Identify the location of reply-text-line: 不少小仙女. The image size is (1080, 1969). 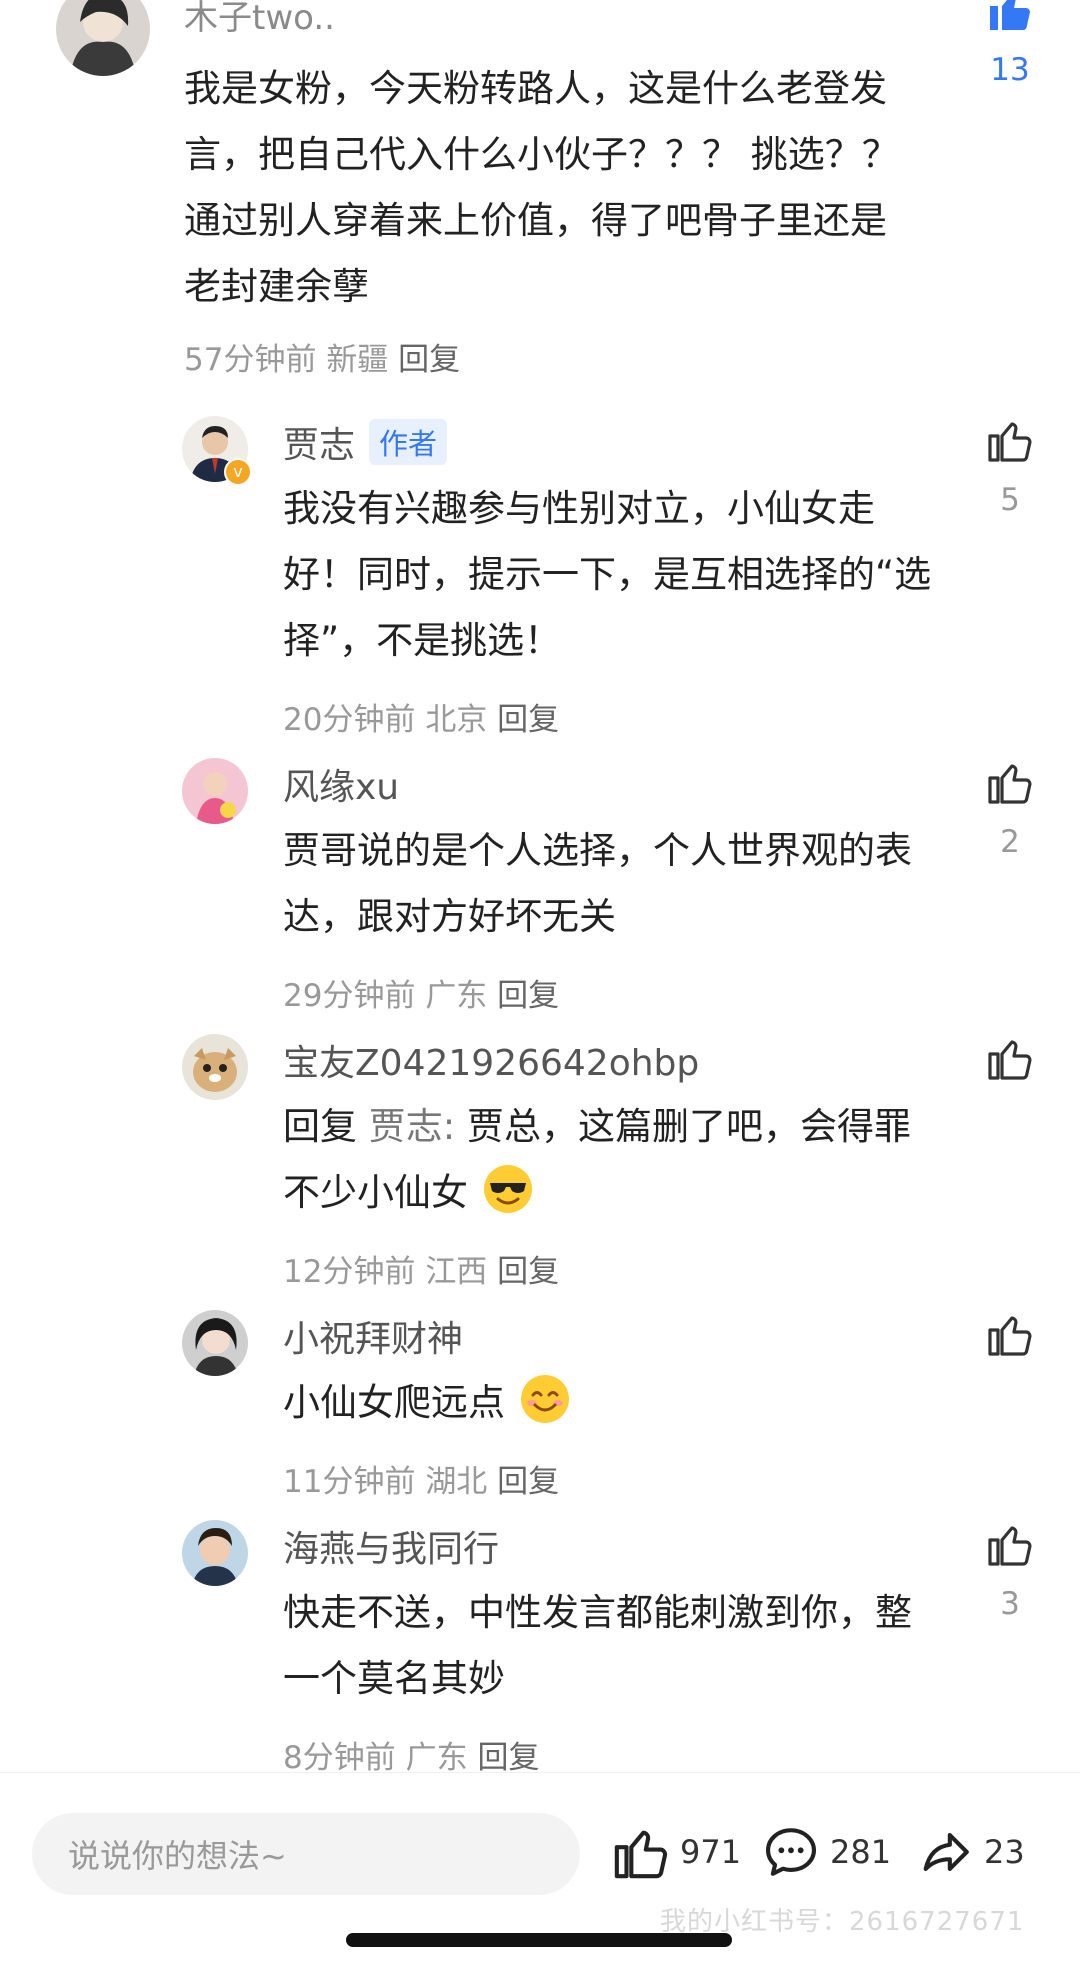
(628, 1193).